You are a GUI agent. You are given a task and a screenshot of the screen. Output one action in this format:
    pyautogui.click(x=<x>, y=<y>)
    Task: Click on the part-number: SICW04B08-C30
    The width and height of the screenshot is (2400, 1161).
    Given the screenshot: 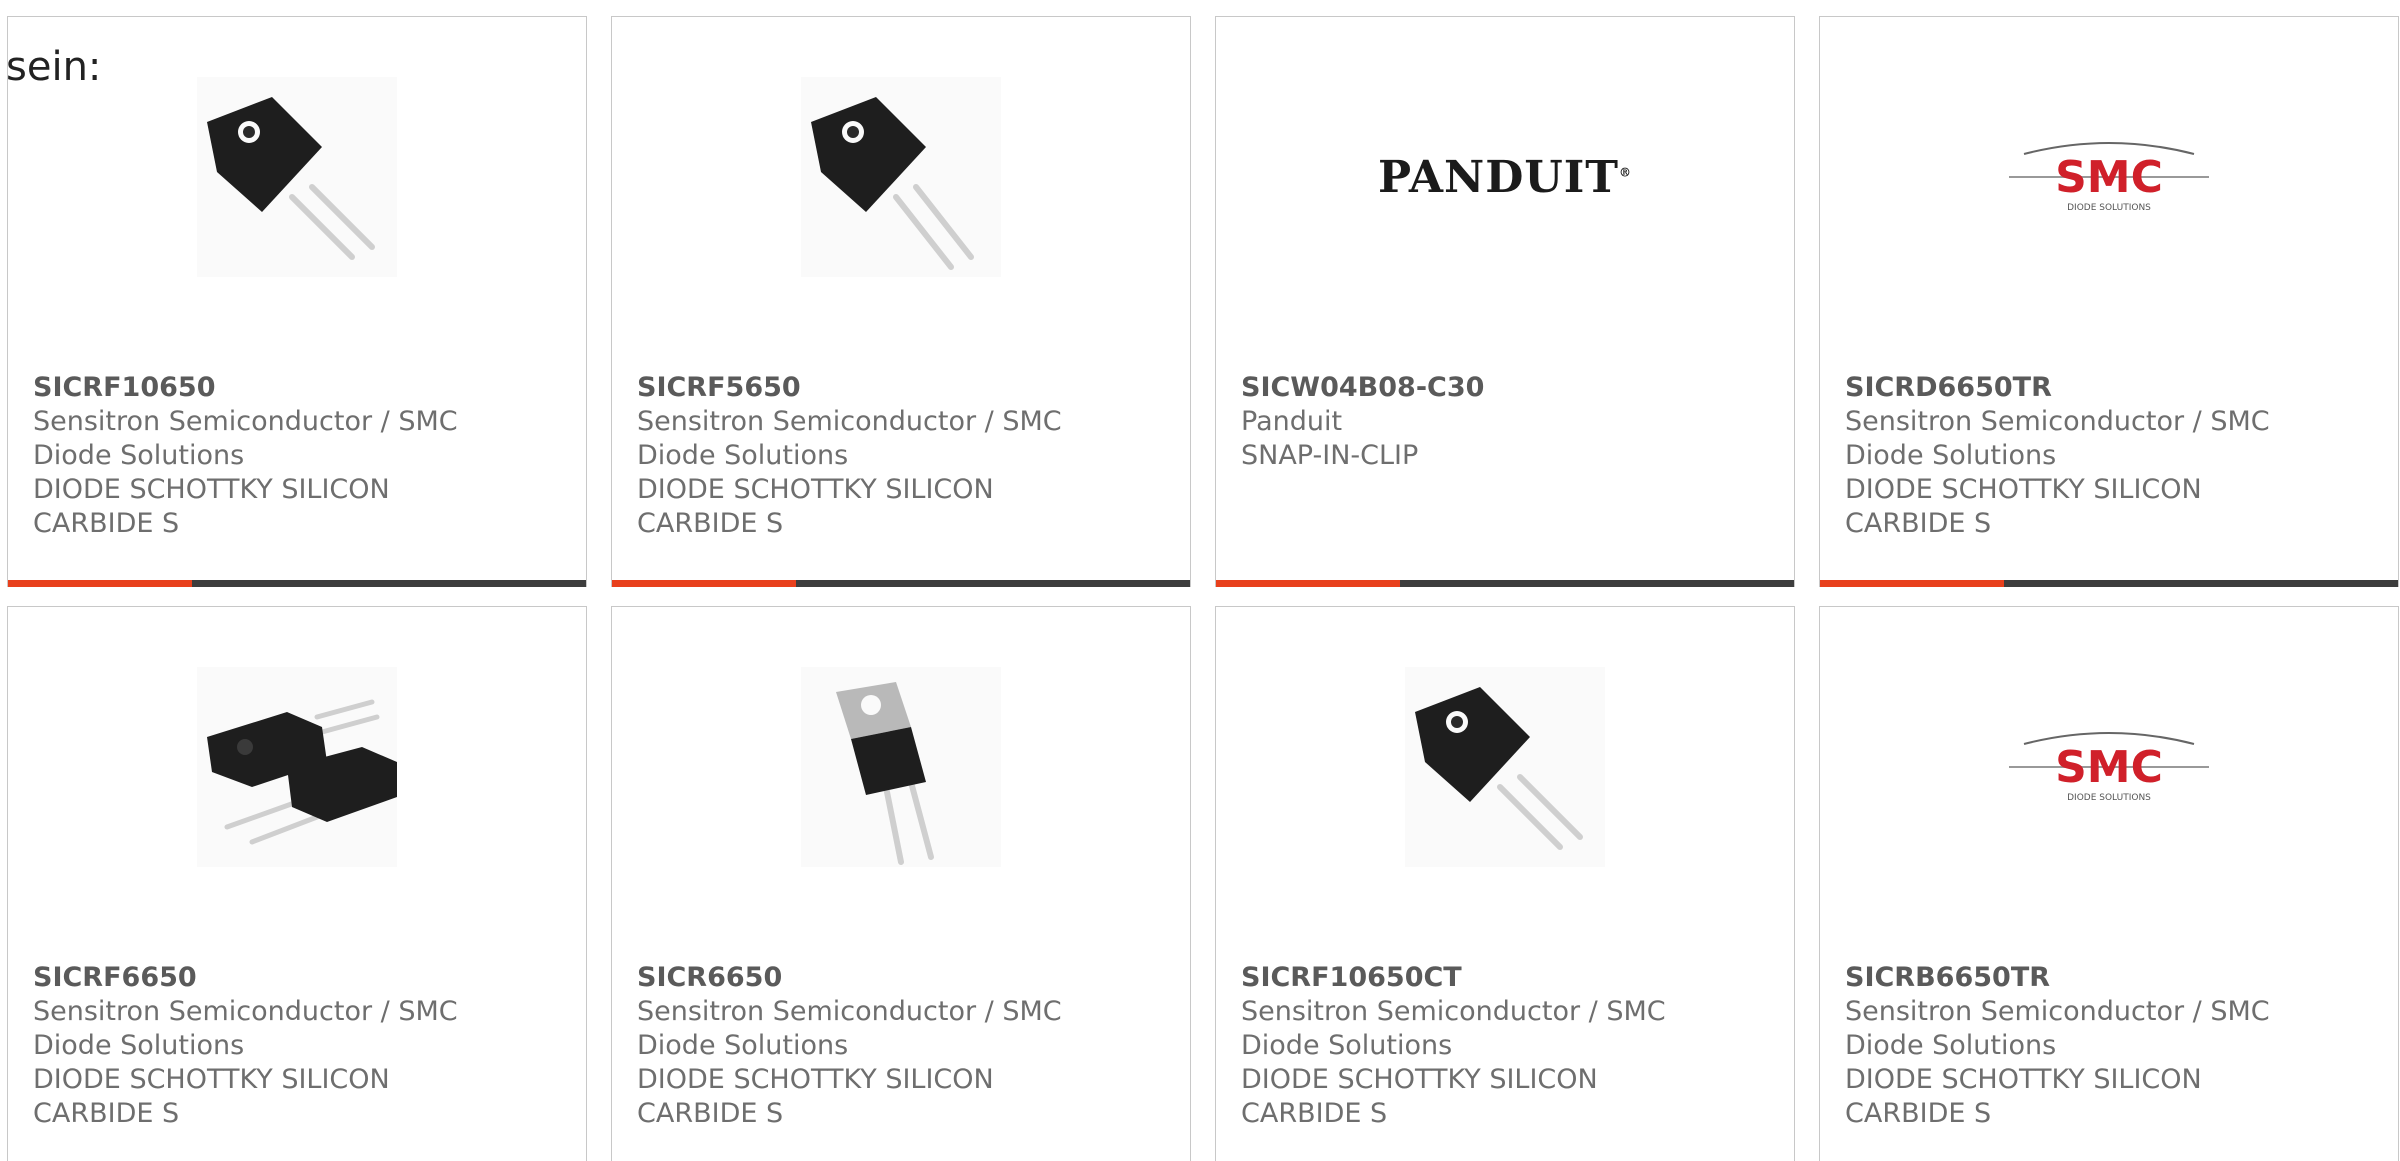 What is the action you would take?
    pyautogui.click(x=1507, y=388)
    